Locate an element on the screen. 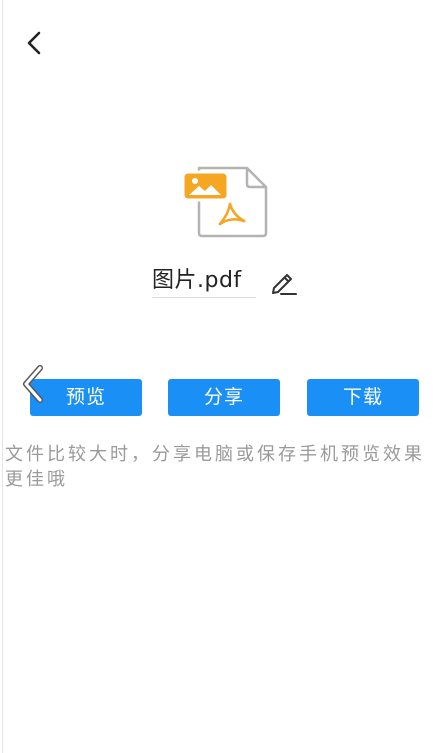 This screenshot has width=448, height=753. filename-field: 图片.pdf is located at coordinates (204, 282).